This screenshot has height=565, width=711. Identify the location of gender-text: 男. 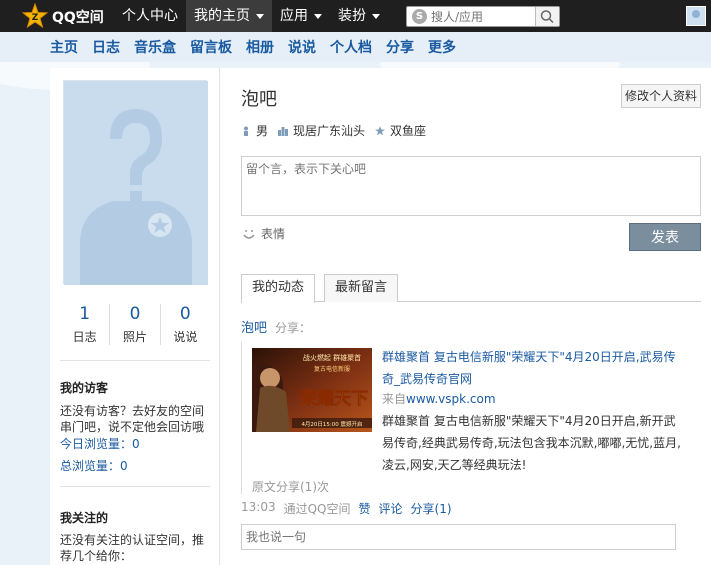
(262, 131).